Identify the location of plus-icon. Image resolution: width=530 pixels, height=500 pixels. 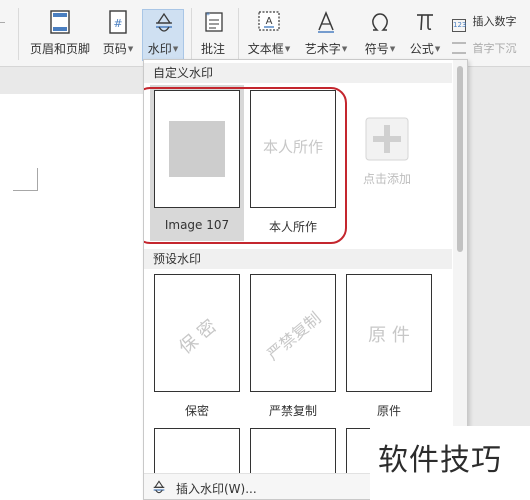
(387, 139).